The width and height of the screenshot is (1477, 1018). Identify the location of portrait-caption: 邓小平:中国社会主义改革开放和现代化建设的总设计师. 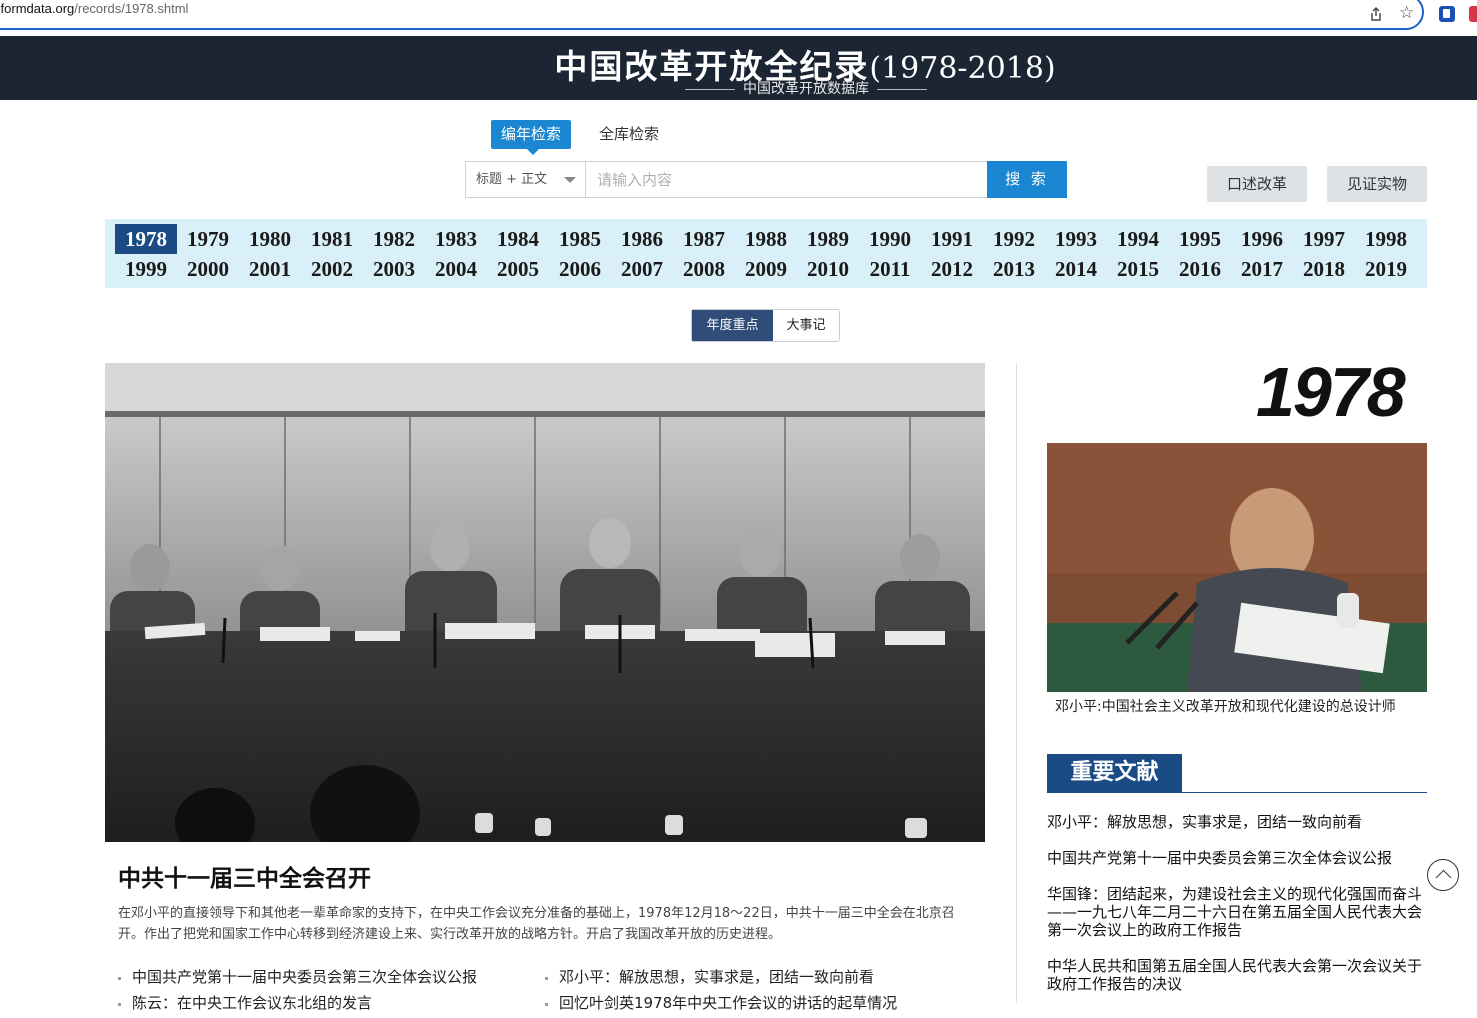
(1225, 707).